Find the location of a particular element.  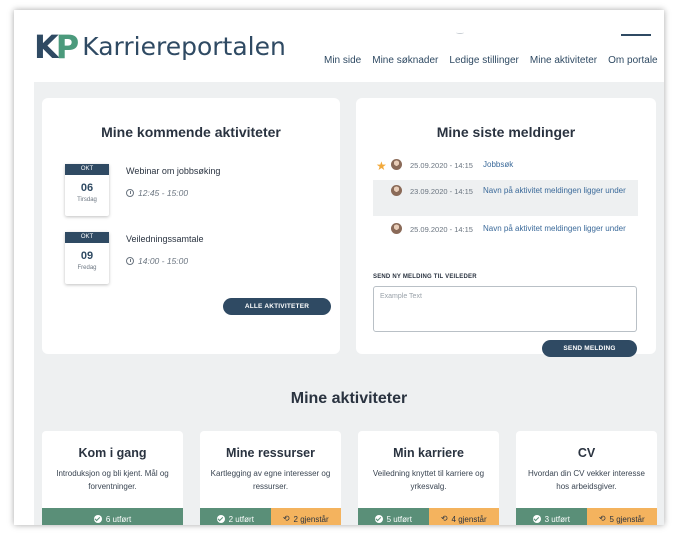

date-day: 06 is located at coordinates (87, 188).